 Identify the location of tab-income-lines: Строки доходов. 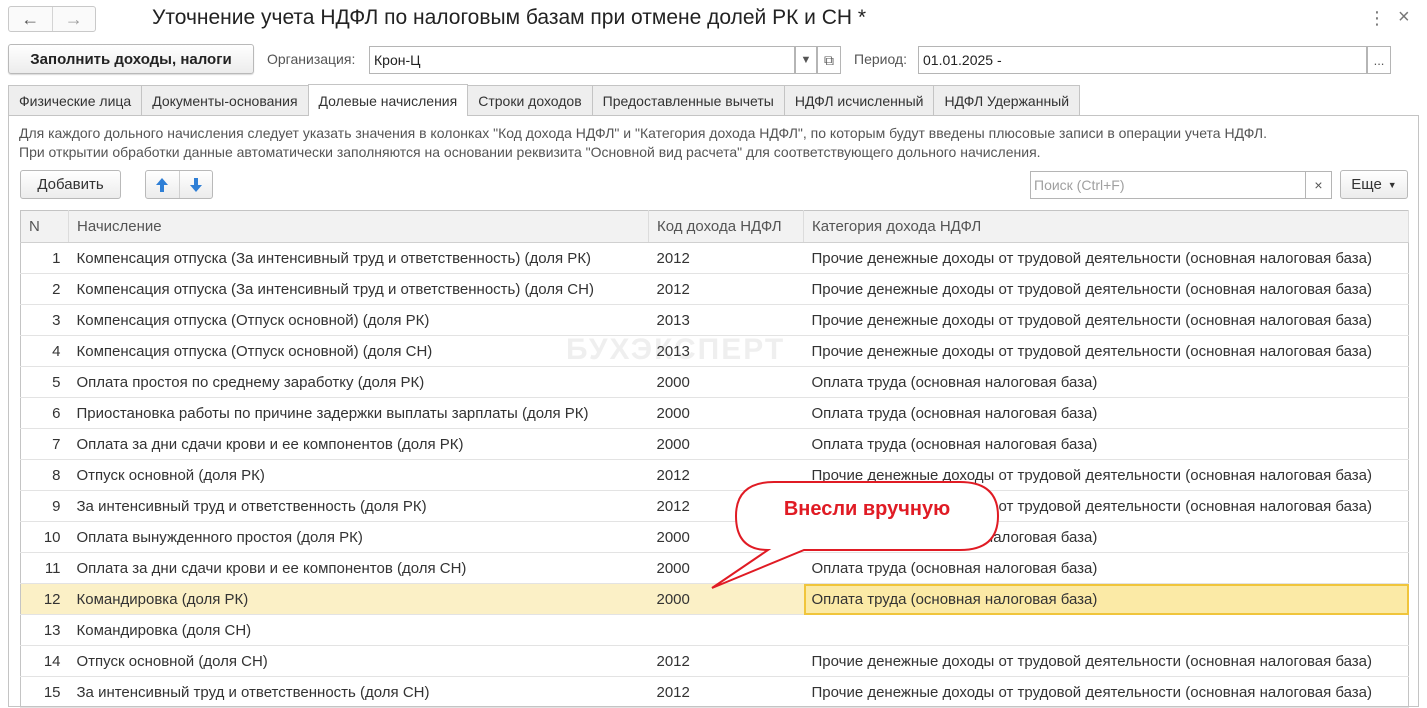
(530, 100).